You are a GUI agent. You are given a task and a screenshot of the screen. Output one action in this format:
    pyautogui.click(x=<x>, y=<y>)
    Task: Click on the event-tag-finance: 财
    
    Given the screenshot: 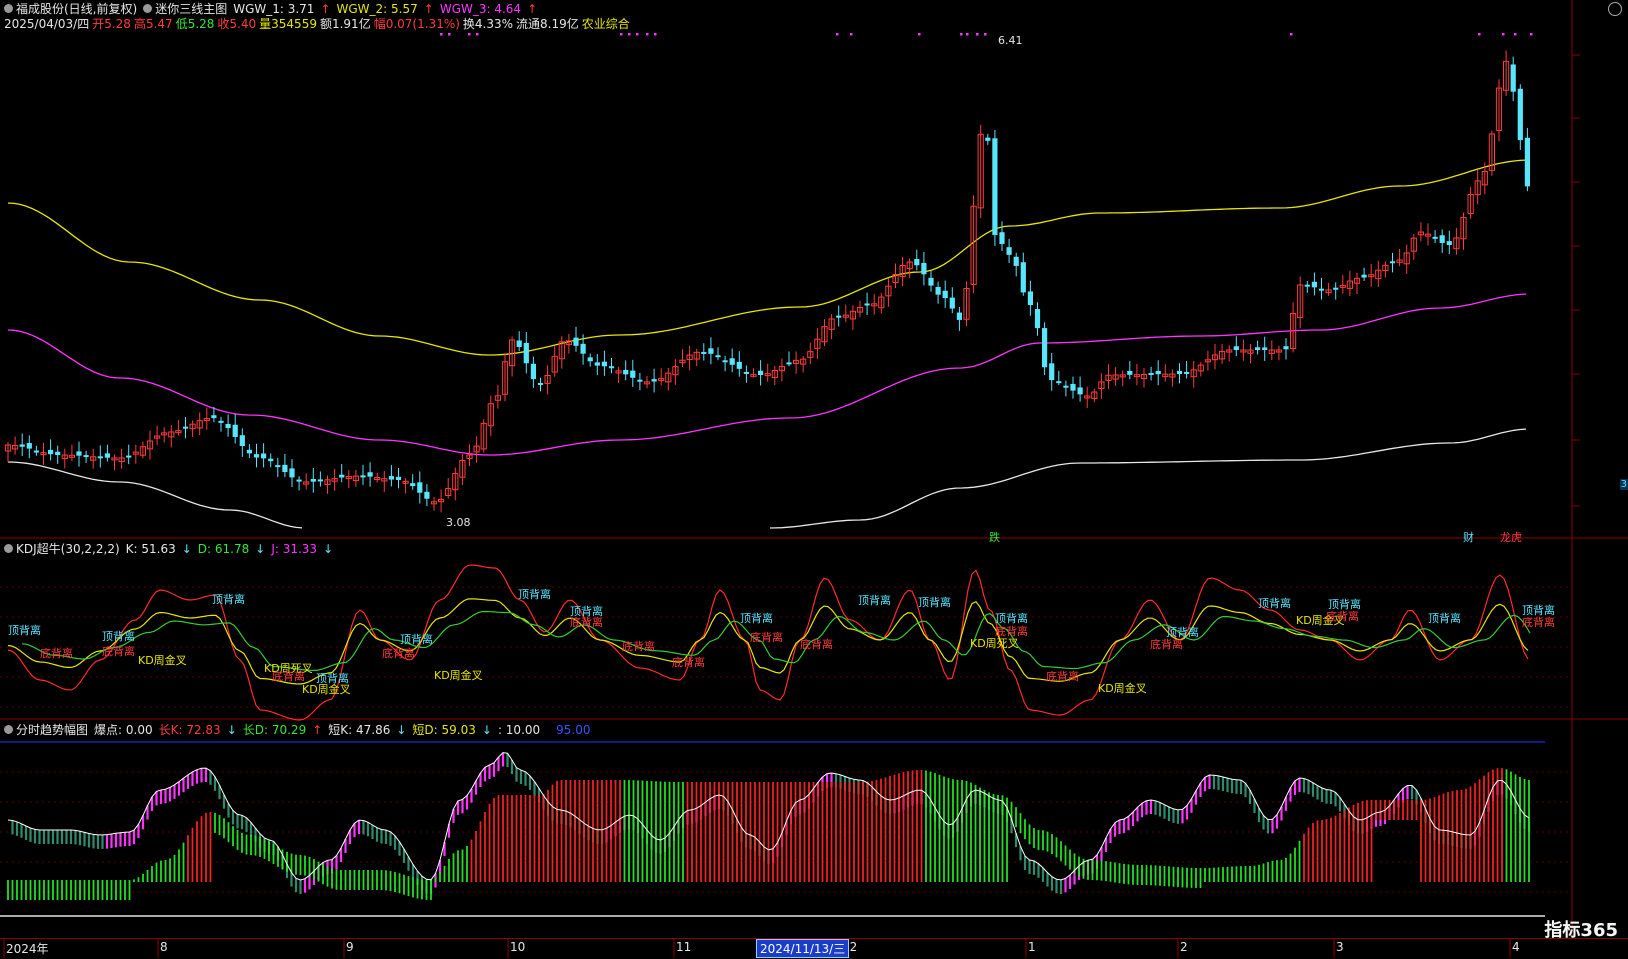 What is the action you would take?
    pyautogui.click(x=1468, y=537)
    